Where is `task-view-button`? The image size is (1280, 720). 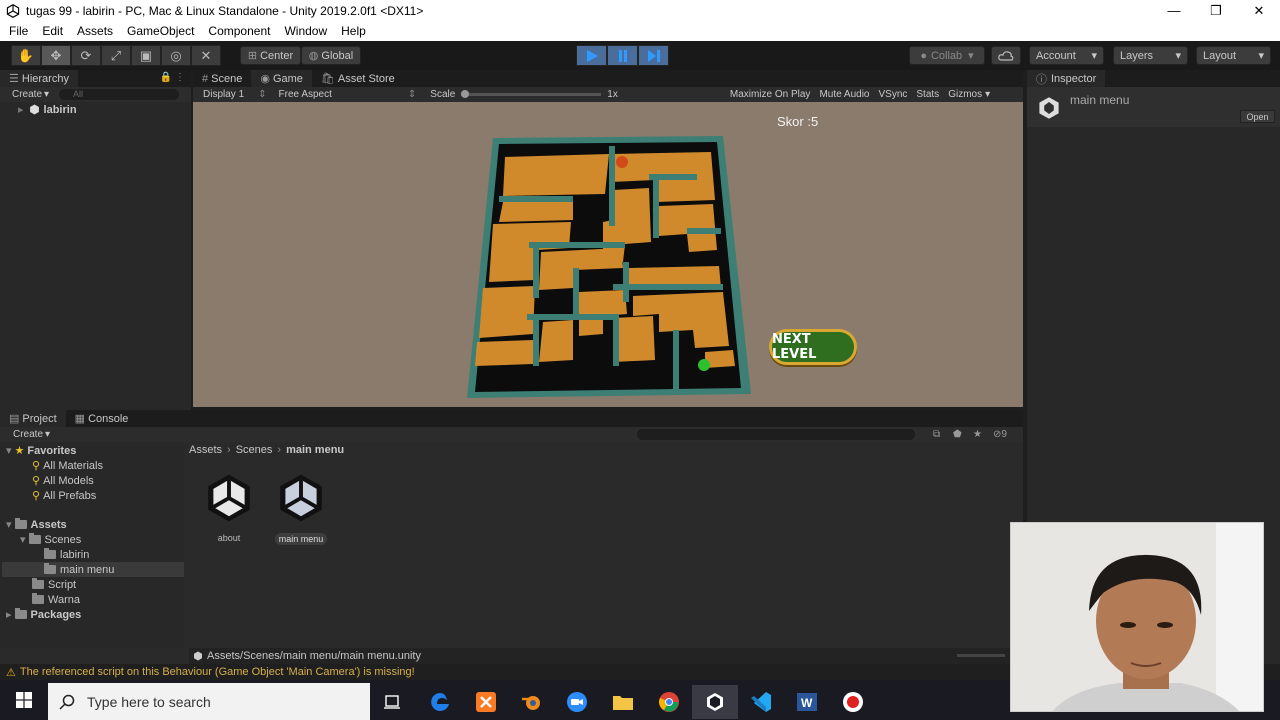
task-view-button is located at coordinates (392, 702).